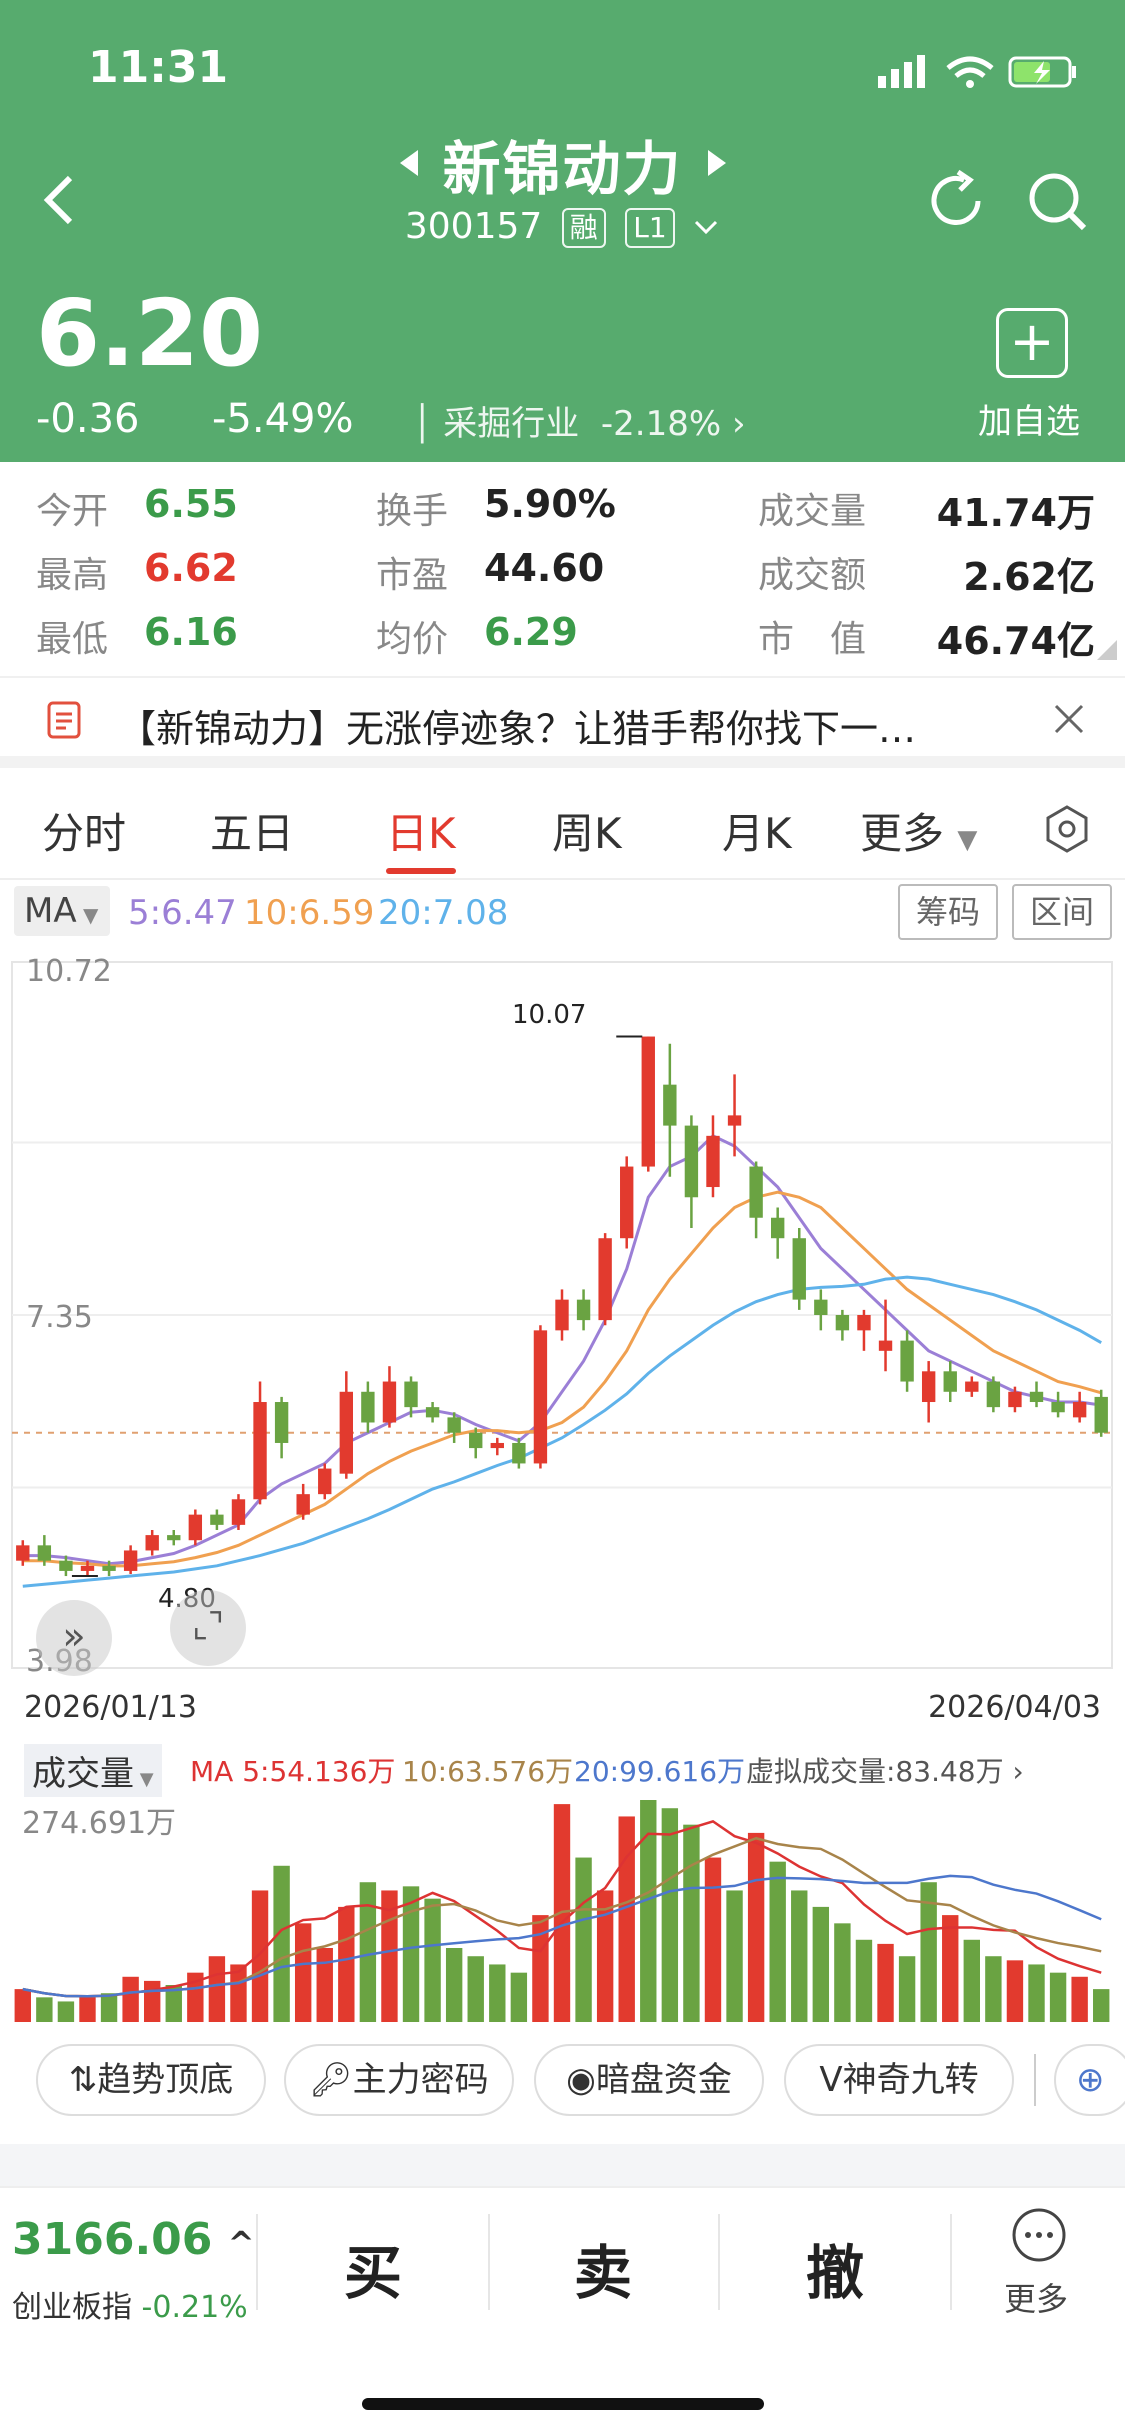 The height and width of the screenshot is (2436, 1125). I want to click on stock-code: 300157, so click(473, 226).